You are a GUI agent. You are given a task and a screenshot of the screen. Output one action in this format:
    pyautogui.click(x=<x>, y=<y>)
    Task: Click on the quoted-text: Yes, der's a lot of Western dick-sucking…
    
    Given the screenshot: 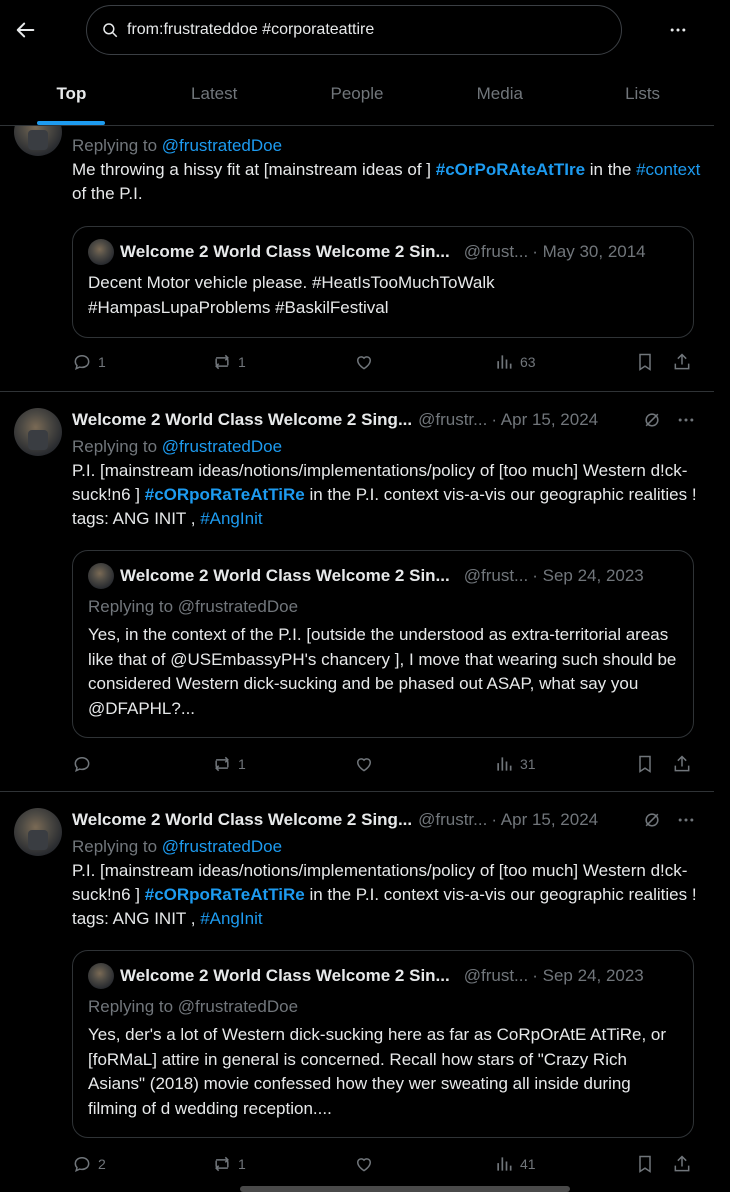 What is the action you would take?
    pyautogui.click(x=377, y=1071)
    